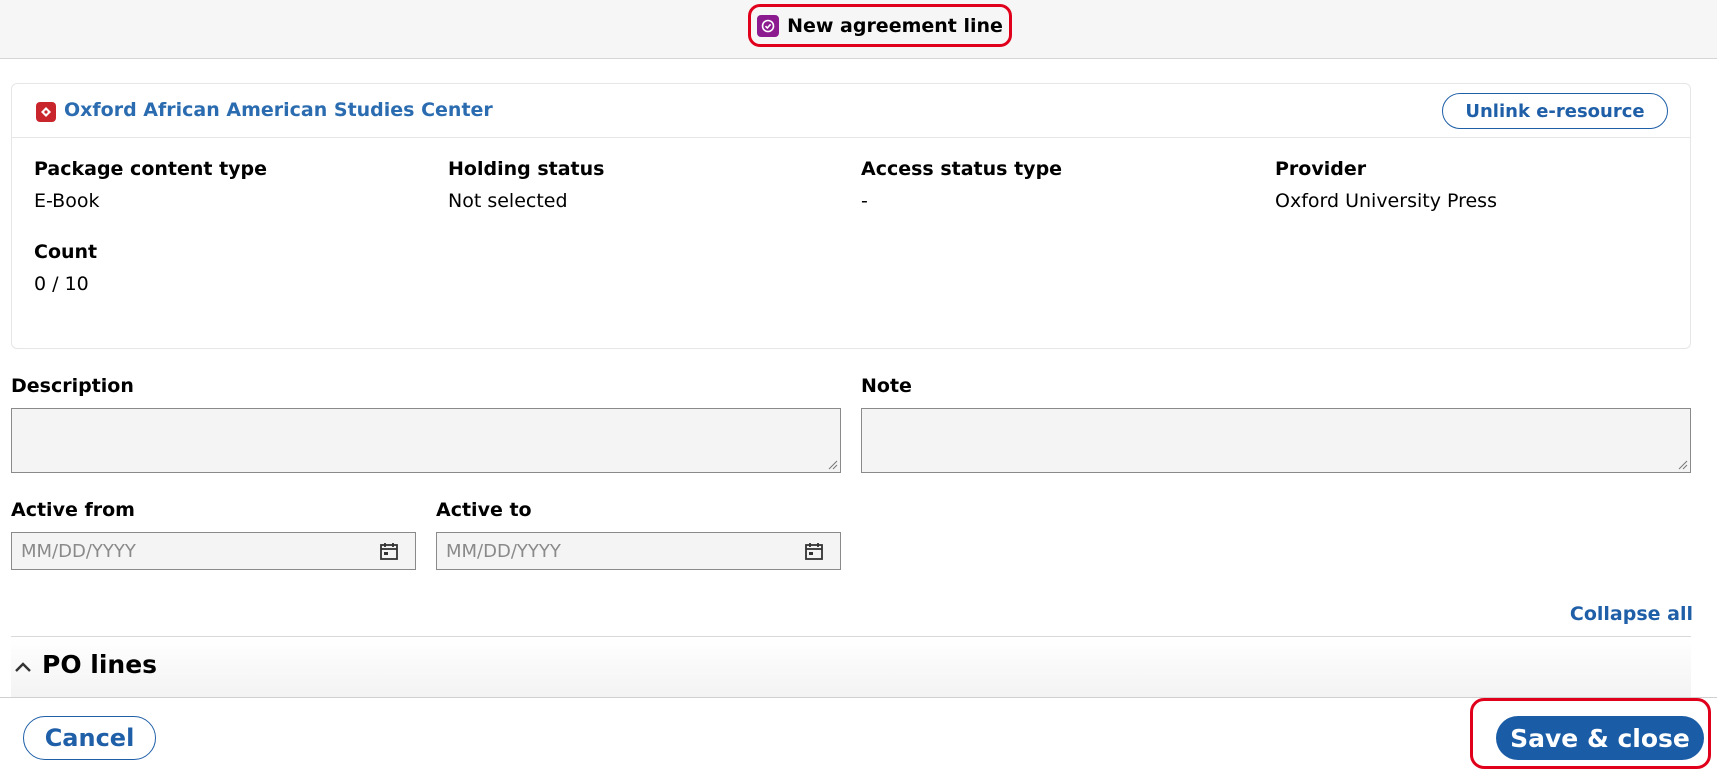  I want to click on package-content-type: Package content type E-Book, so click(150, 185).